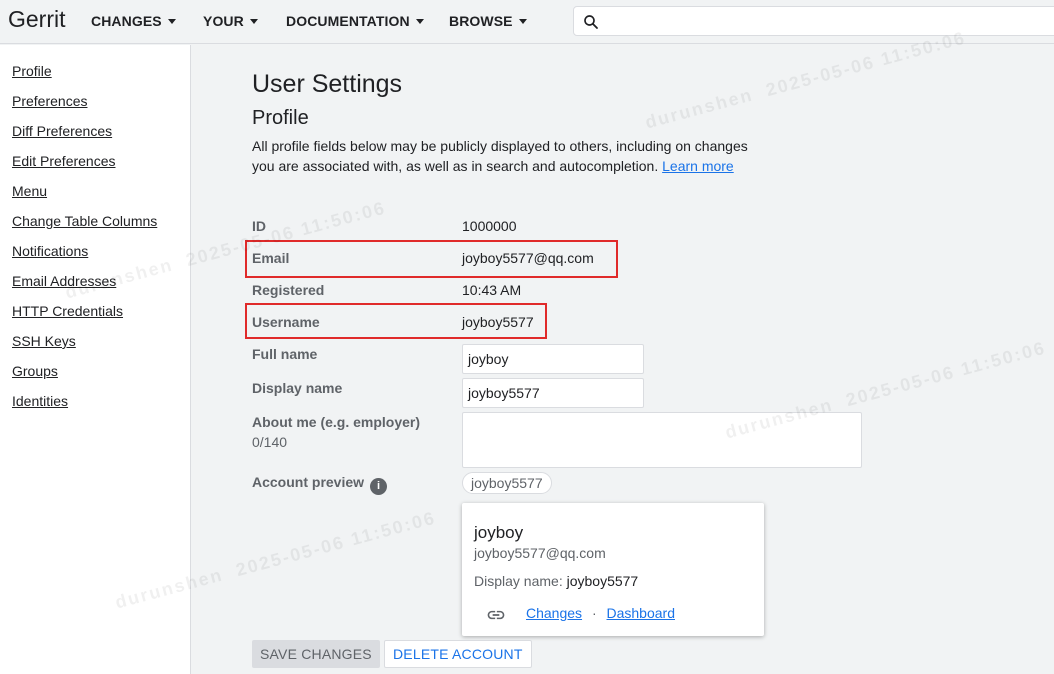  I want to click on registered-label: Registered, so click(288, 290).